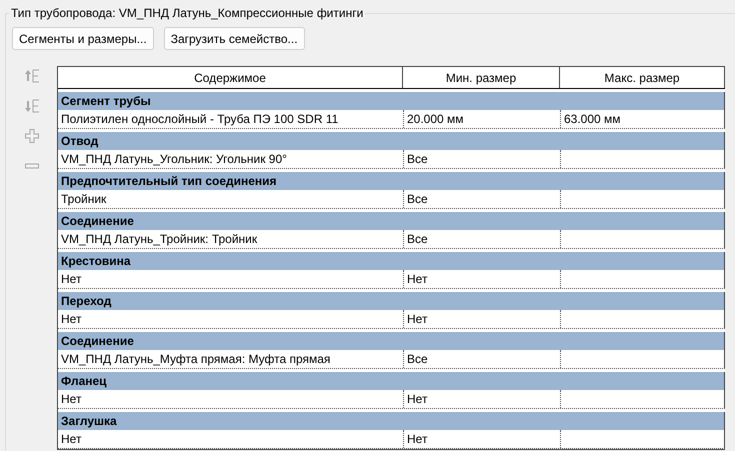 This screenshot has height=451, width=735. What do you see at coordinates (435, 119) in the screenshot?
I see `table-cell: 20.000 мм` at bounding box center [435, 119].